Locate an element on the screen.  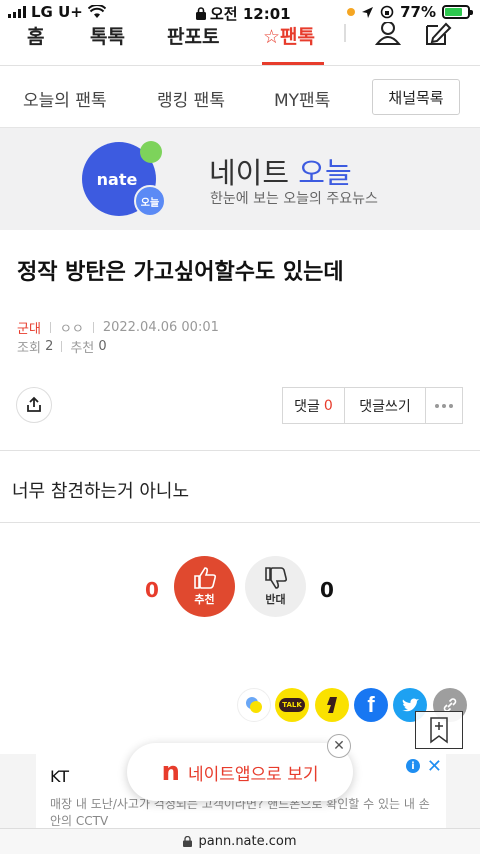
comment-actions: 댓글 0 댓글쓰기 is located at coordinates (372, 405).